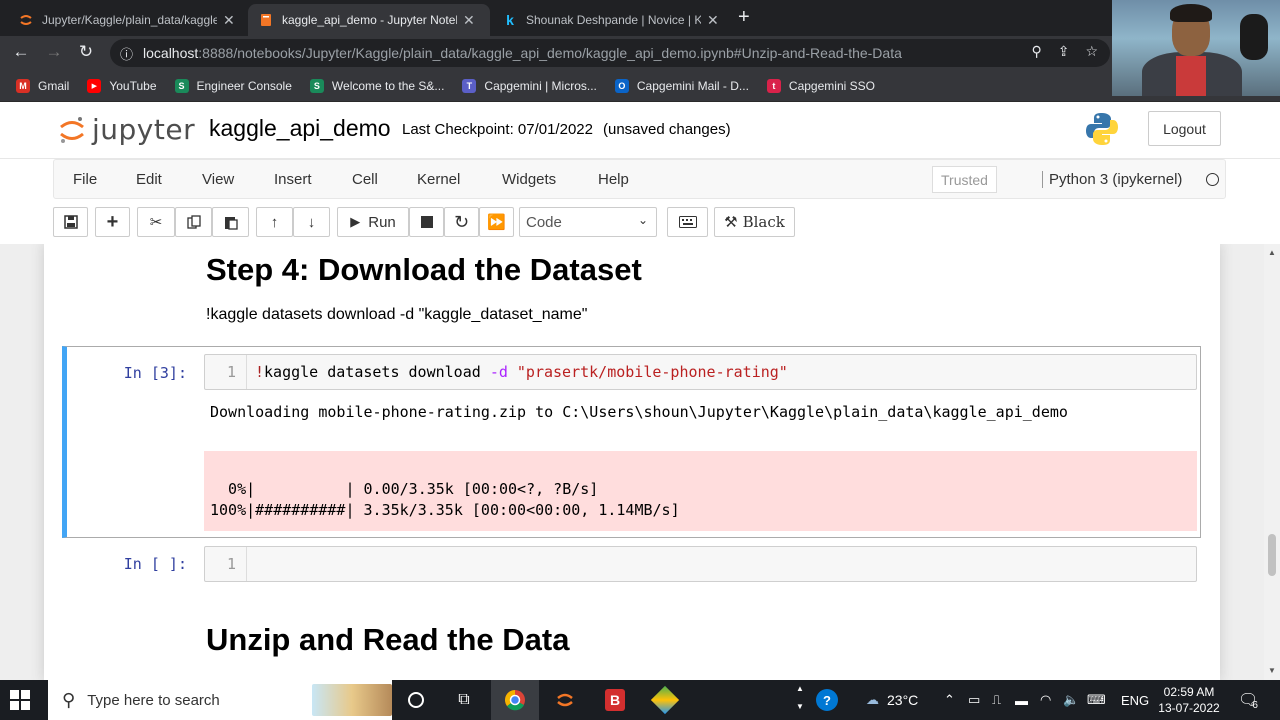 This screenshot has height=720, width=1280. Describe the element at coordinates (949, 700) in the screenshot. I see `tray-overflow-icon: ⌃` at that location.